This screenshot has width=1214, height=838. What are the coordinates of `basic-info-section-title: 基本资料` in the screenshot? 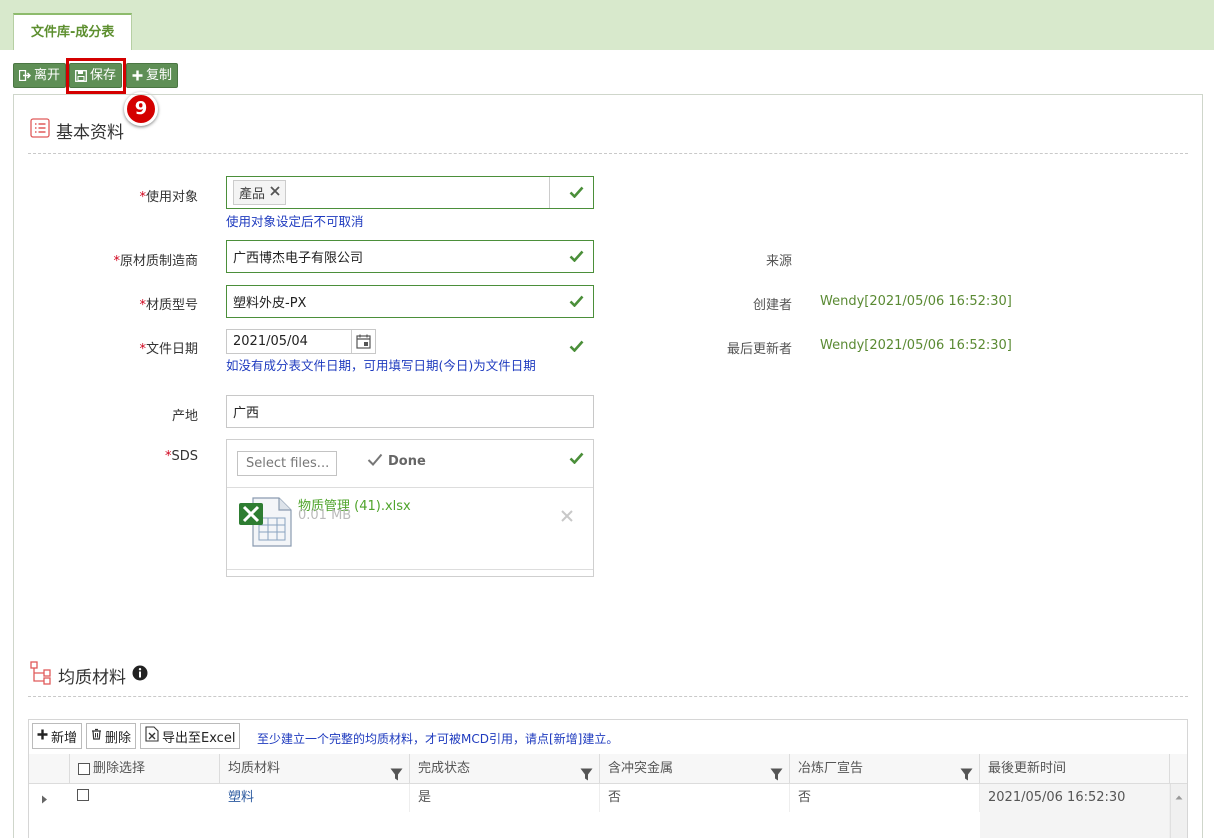 It's located at (77, 130).